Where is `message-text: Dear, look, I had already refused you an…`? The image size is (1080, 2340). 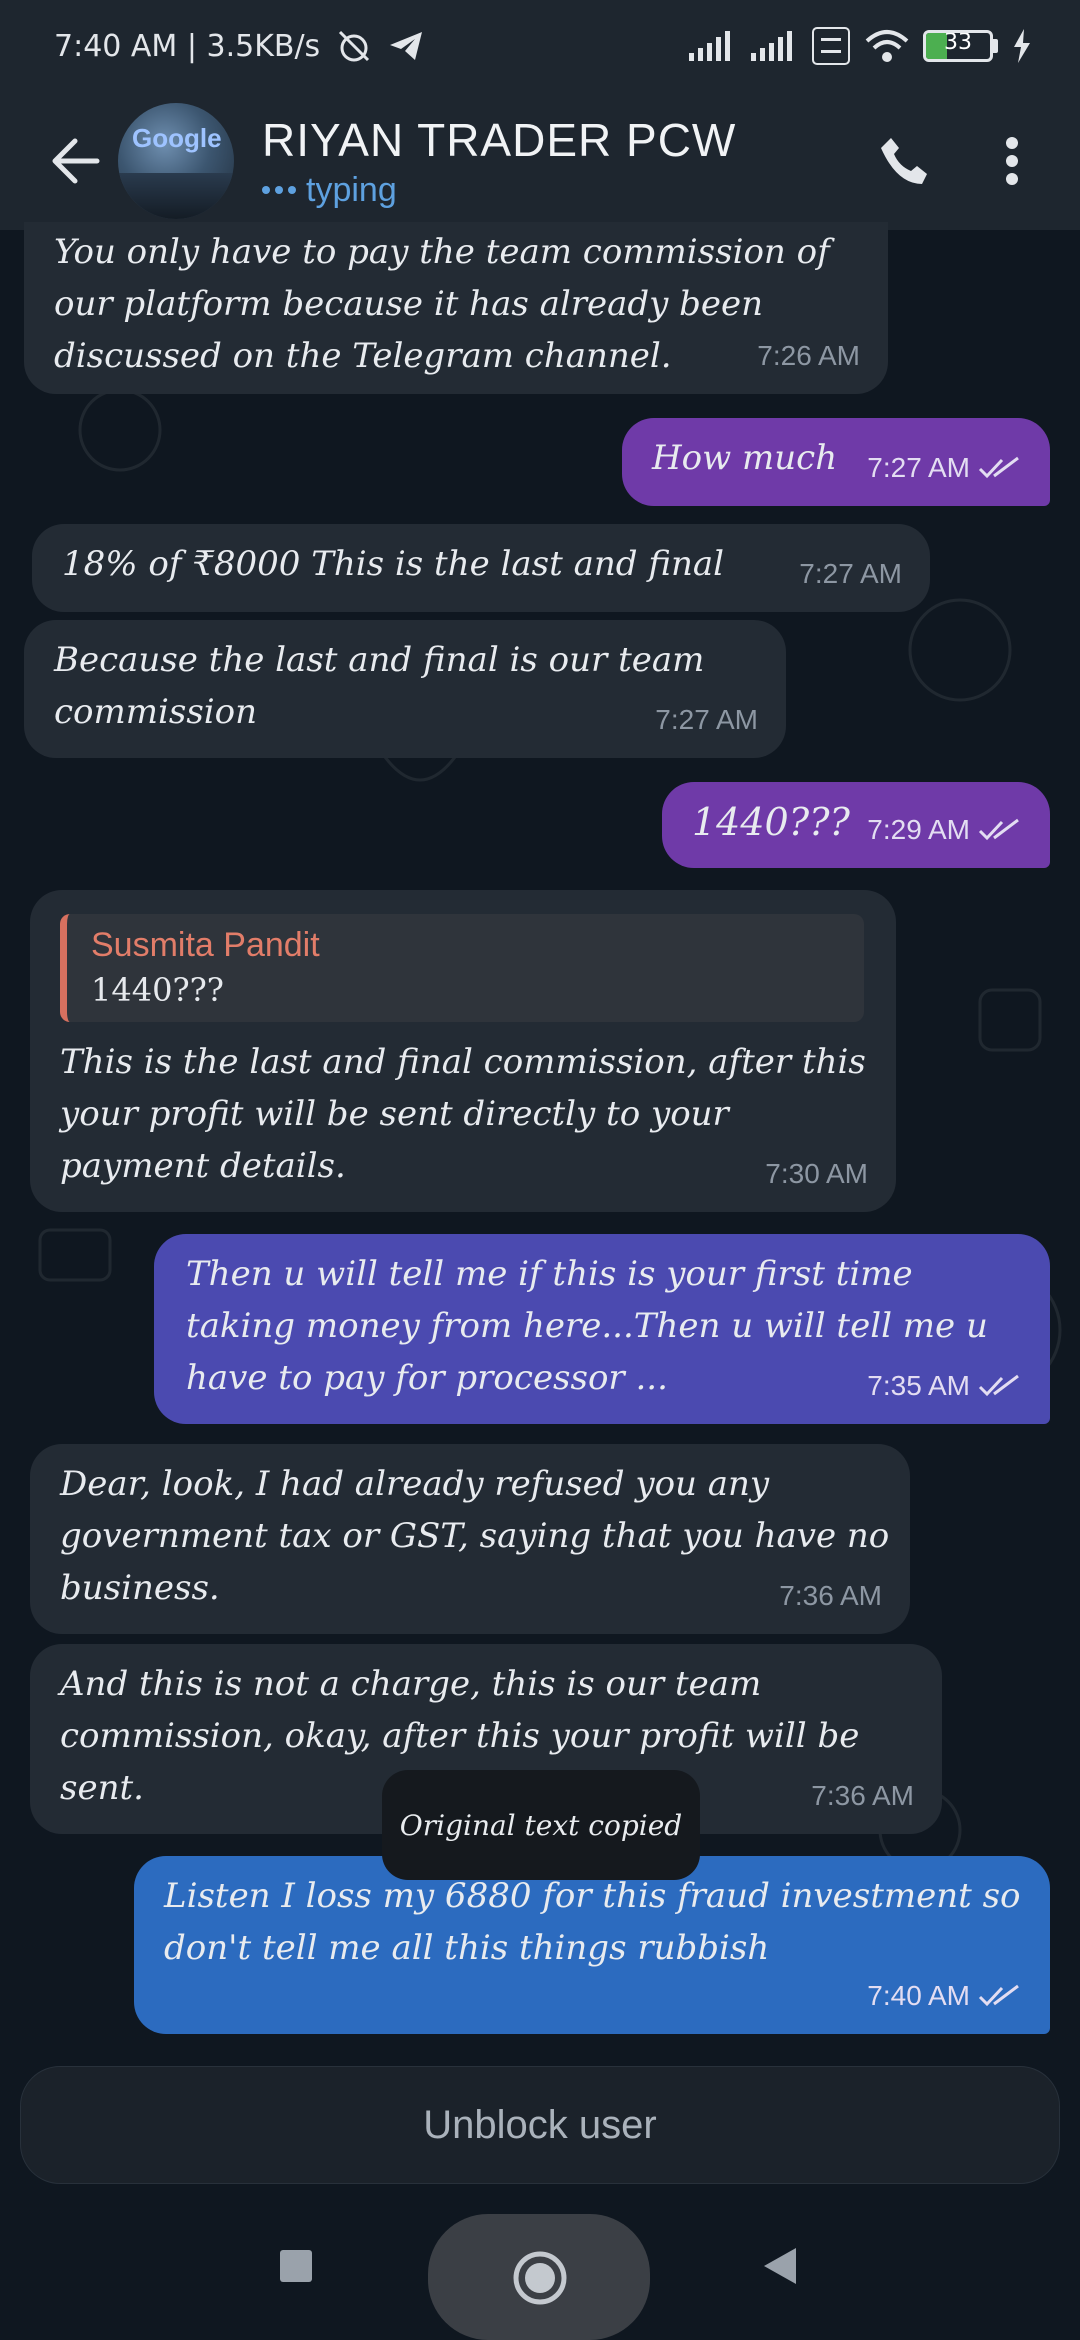
message-text: Dear, look, I had already refused you an… is located at coordinates (475, 1536).